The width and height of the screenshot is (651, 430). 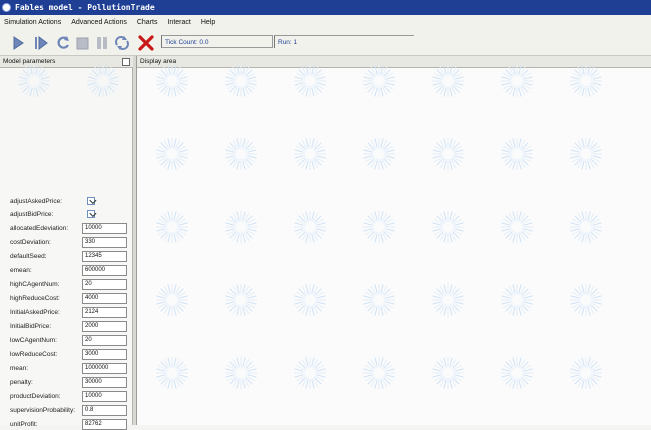 I want to click on emean-field: 600000, so click(x=104, y=270).